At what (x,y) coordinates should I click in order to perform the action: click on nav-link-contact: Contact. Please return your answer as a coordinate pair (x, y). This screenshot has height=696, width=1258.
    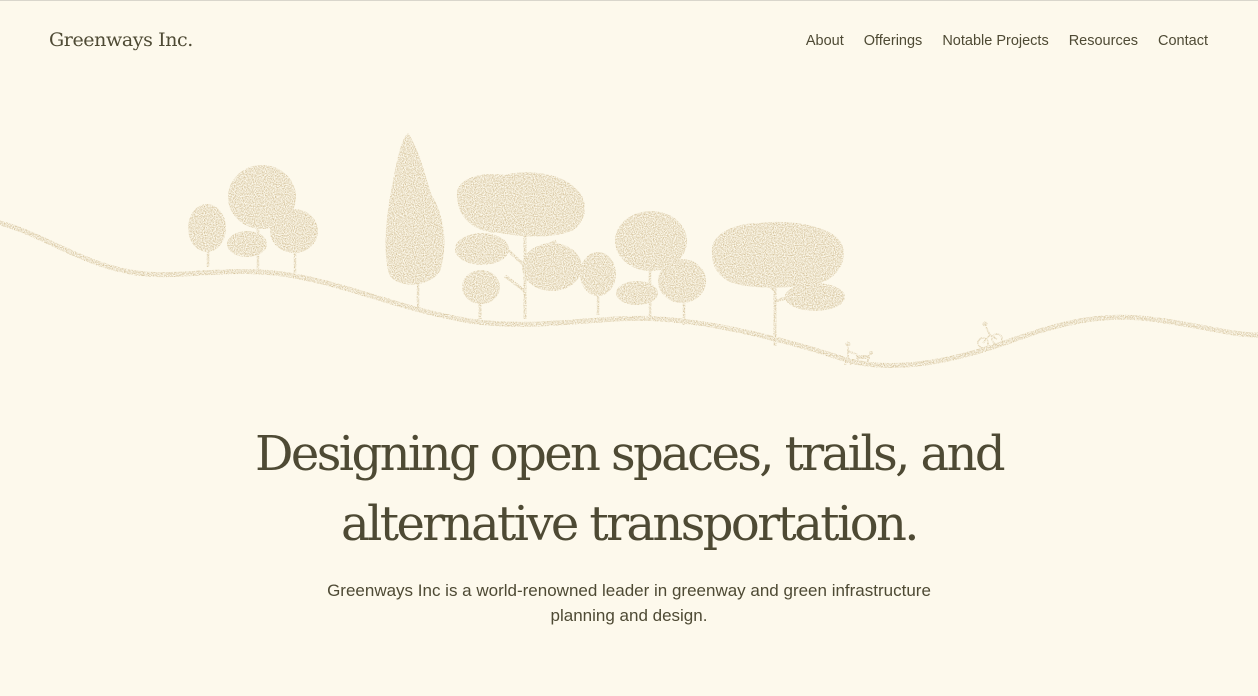
    Looking at the image, I should click on (1183, 41).